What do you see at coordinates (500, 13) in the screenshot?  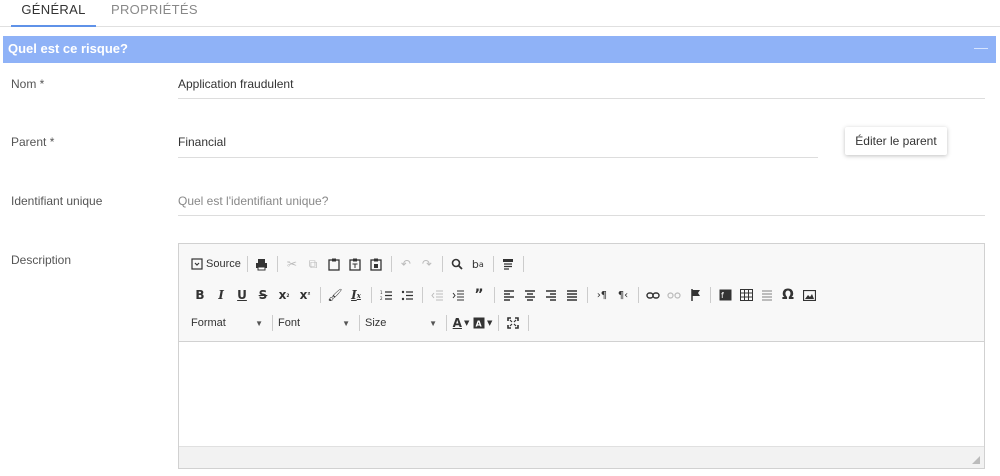 I see `tab-bar: GÉNÉRAL PROPRIÉTÉS` at bounding box center [500, 13].